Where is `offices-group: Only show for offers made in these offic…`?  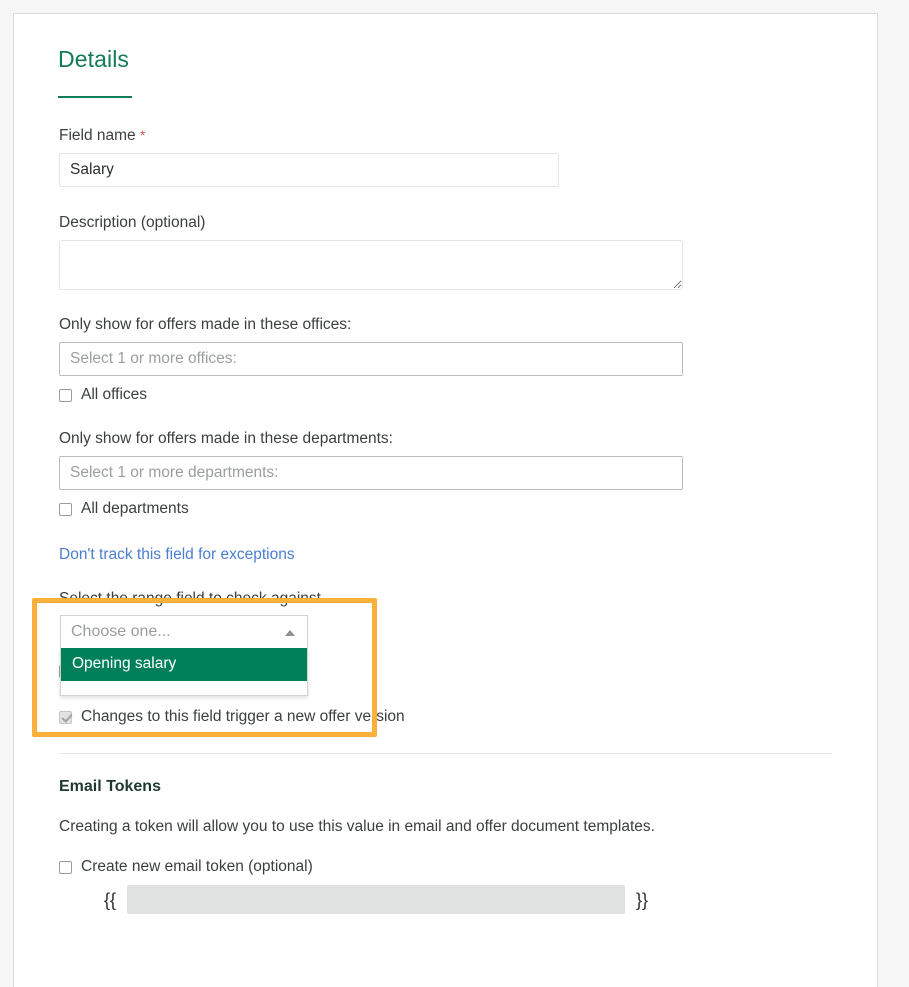
offices-group: Only show for offers made in these offic… is located at coordinates (445, 360).